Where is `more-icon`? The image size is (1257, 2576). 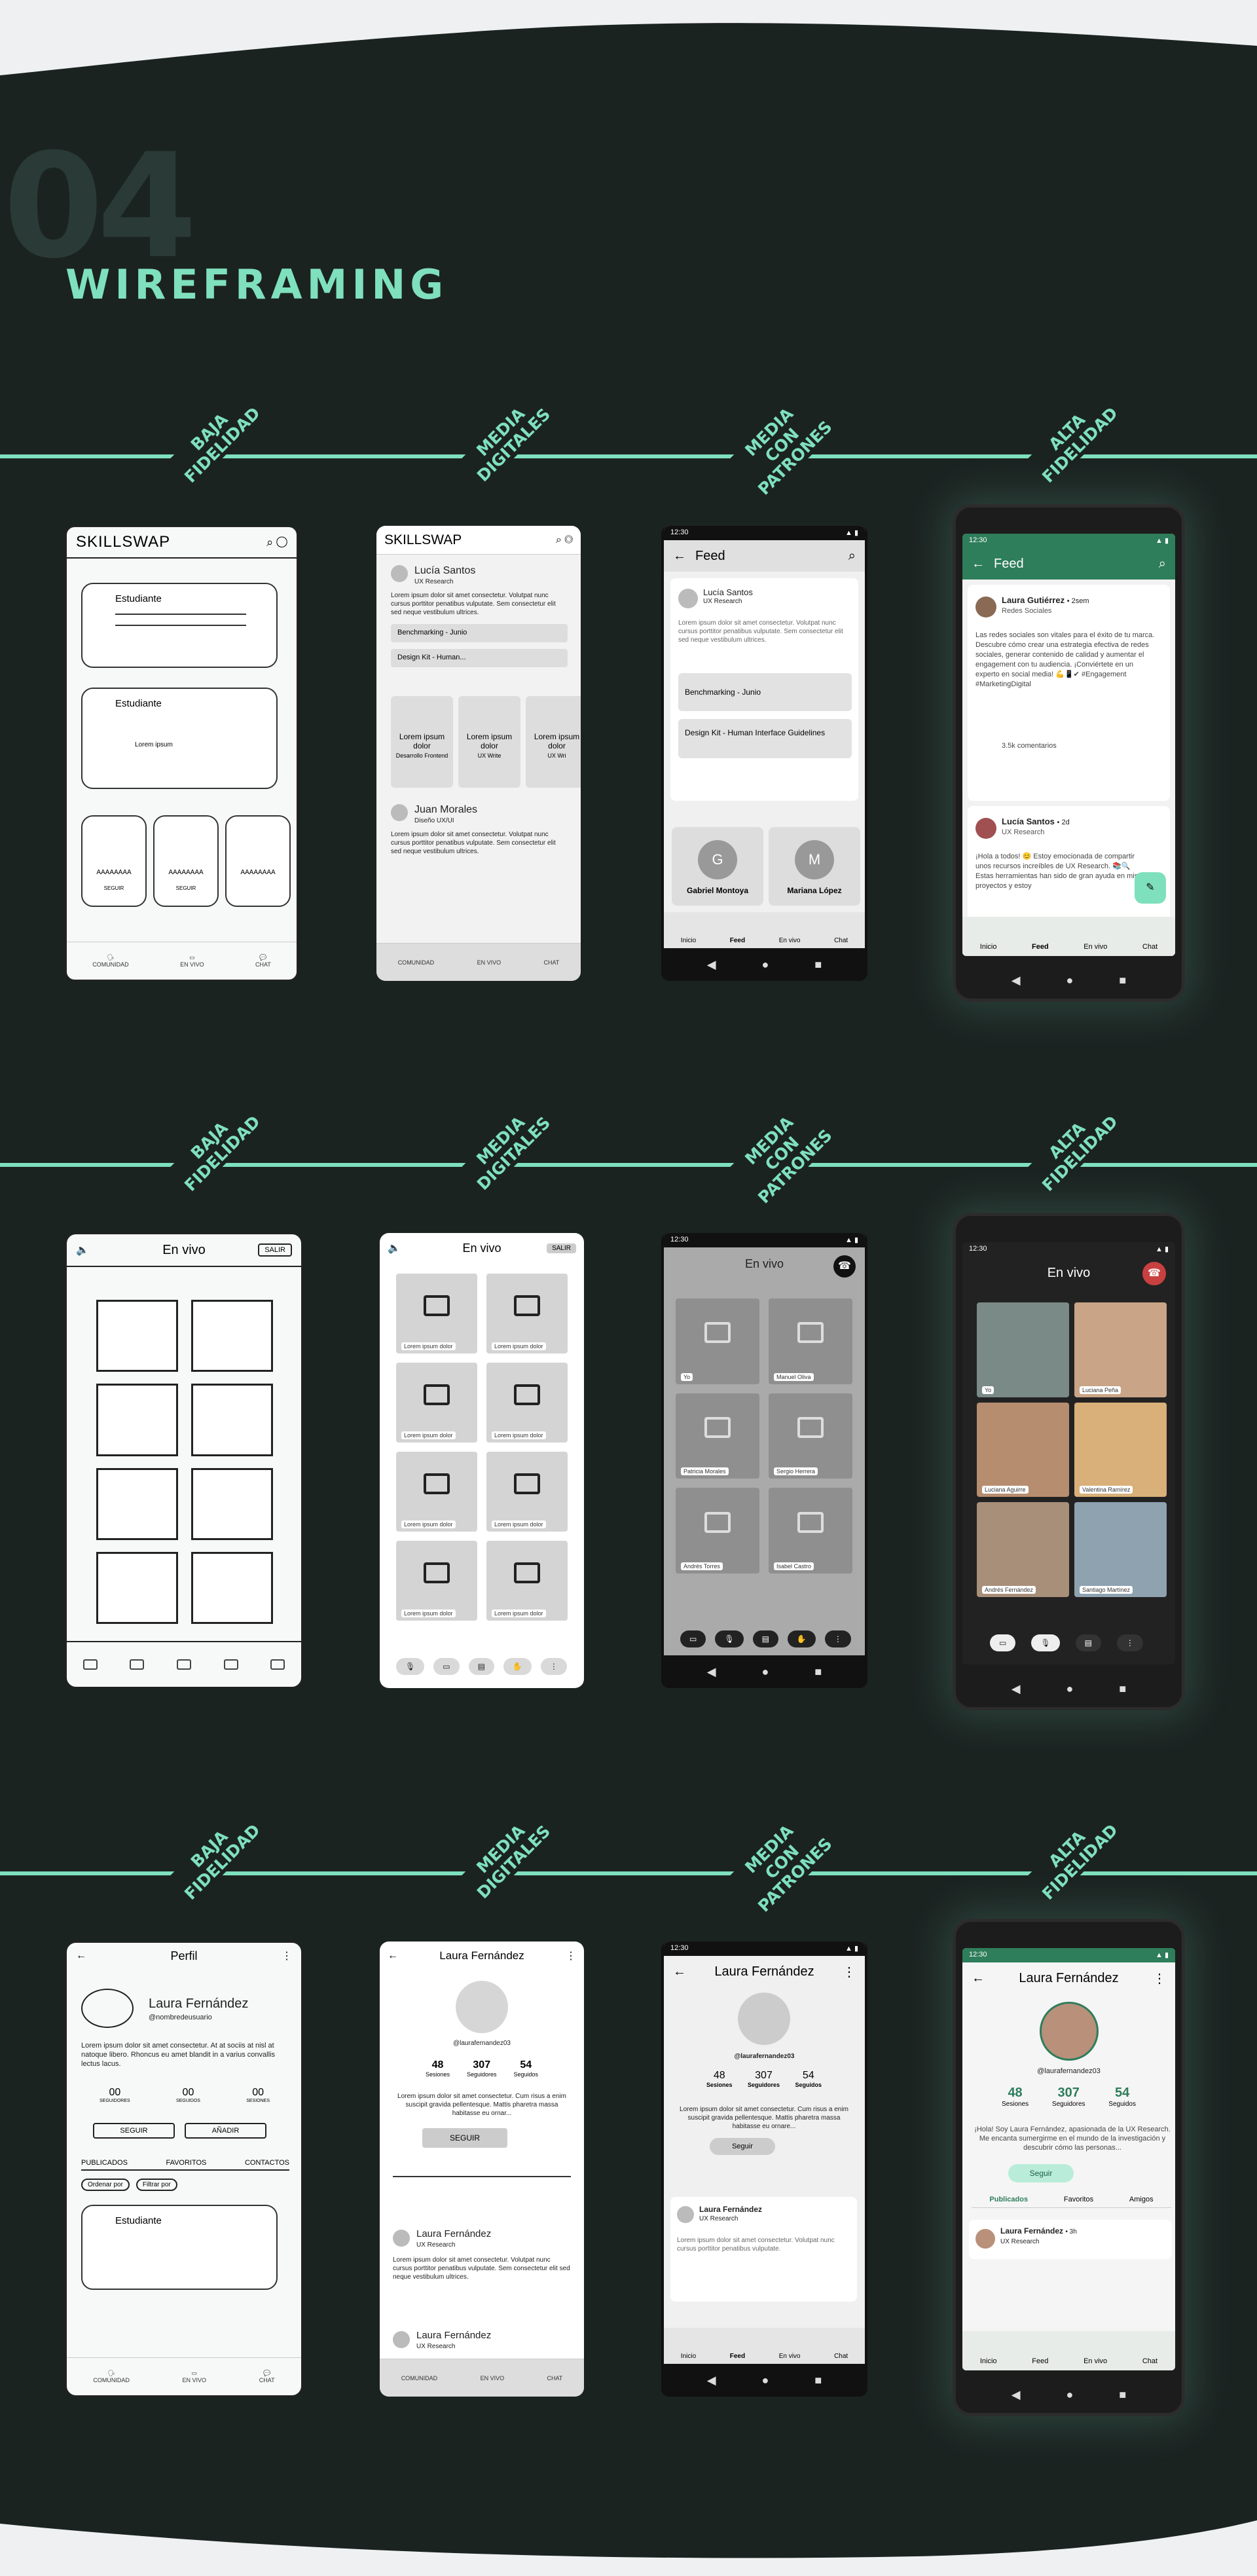 more-icon is located at coordinates (277, 1664).